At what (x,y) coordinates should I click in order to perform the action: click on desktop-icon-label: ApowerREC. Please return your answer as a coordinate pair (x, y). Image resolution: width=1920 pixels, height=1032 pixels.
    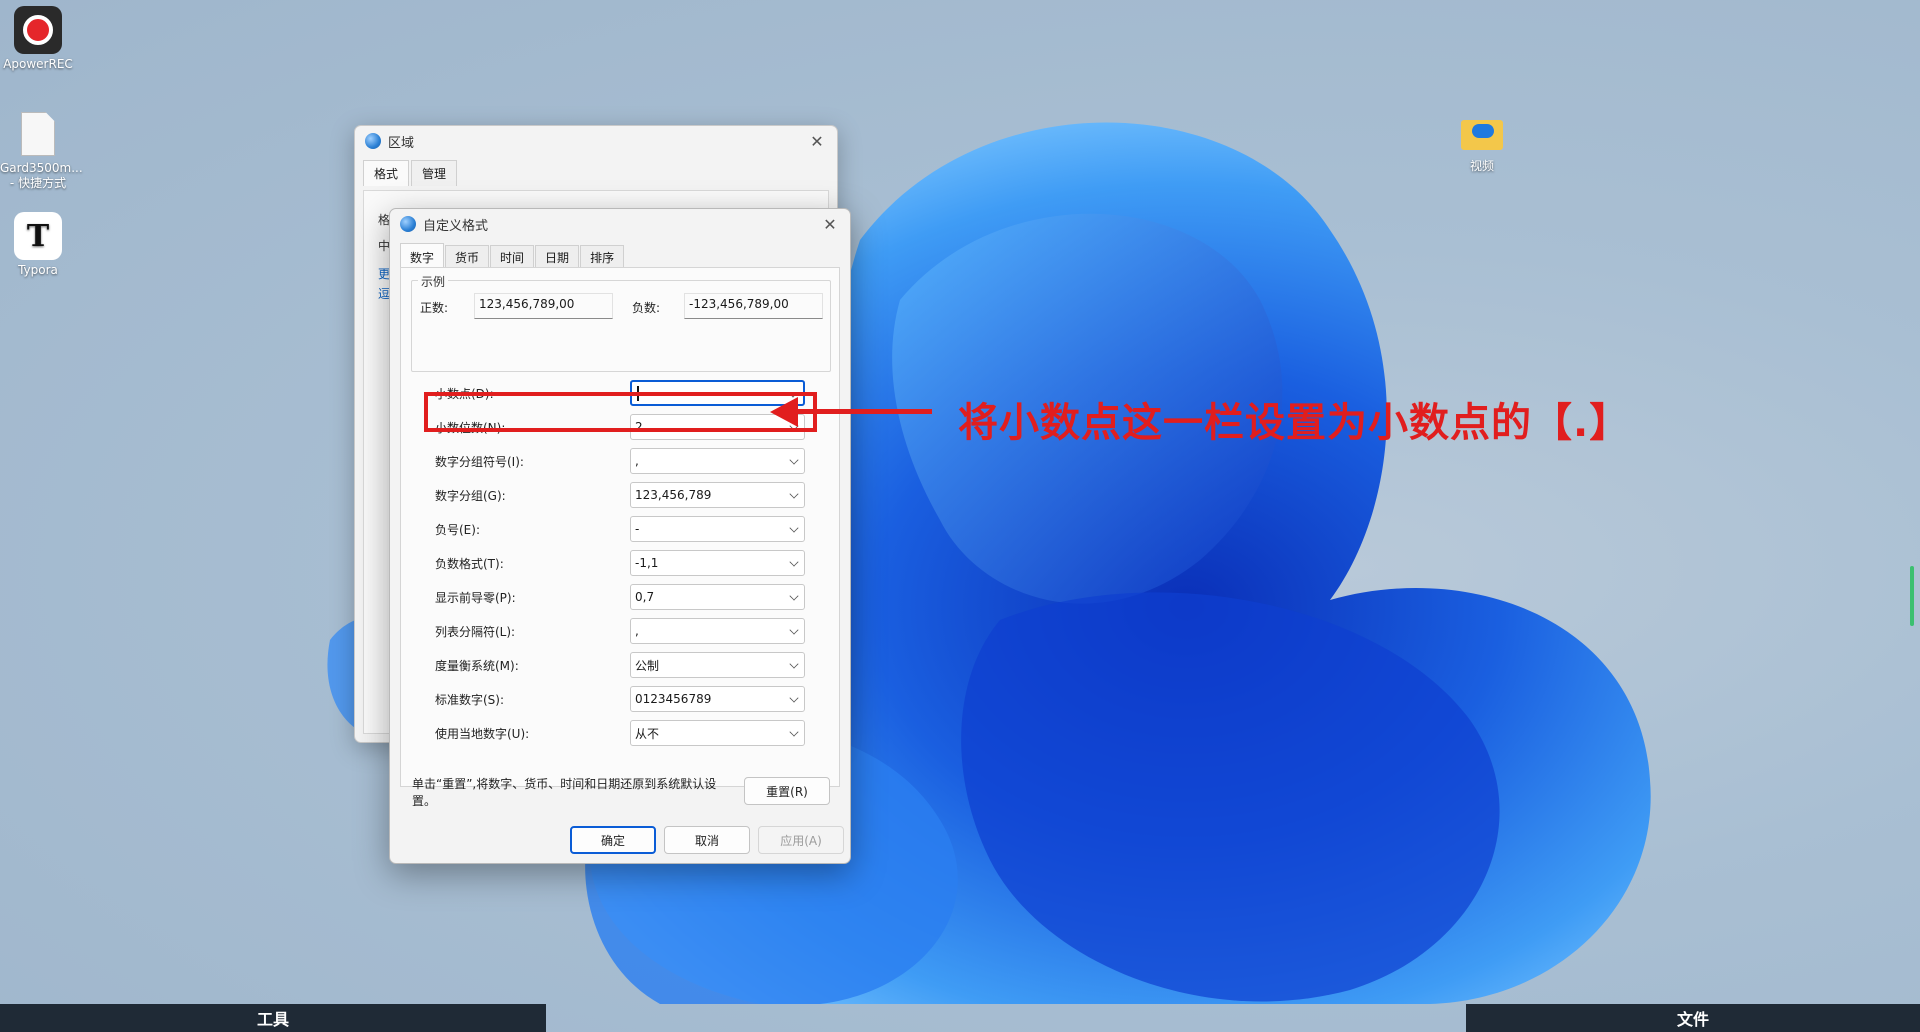
    Looking at the image, I should click on (38, 64).